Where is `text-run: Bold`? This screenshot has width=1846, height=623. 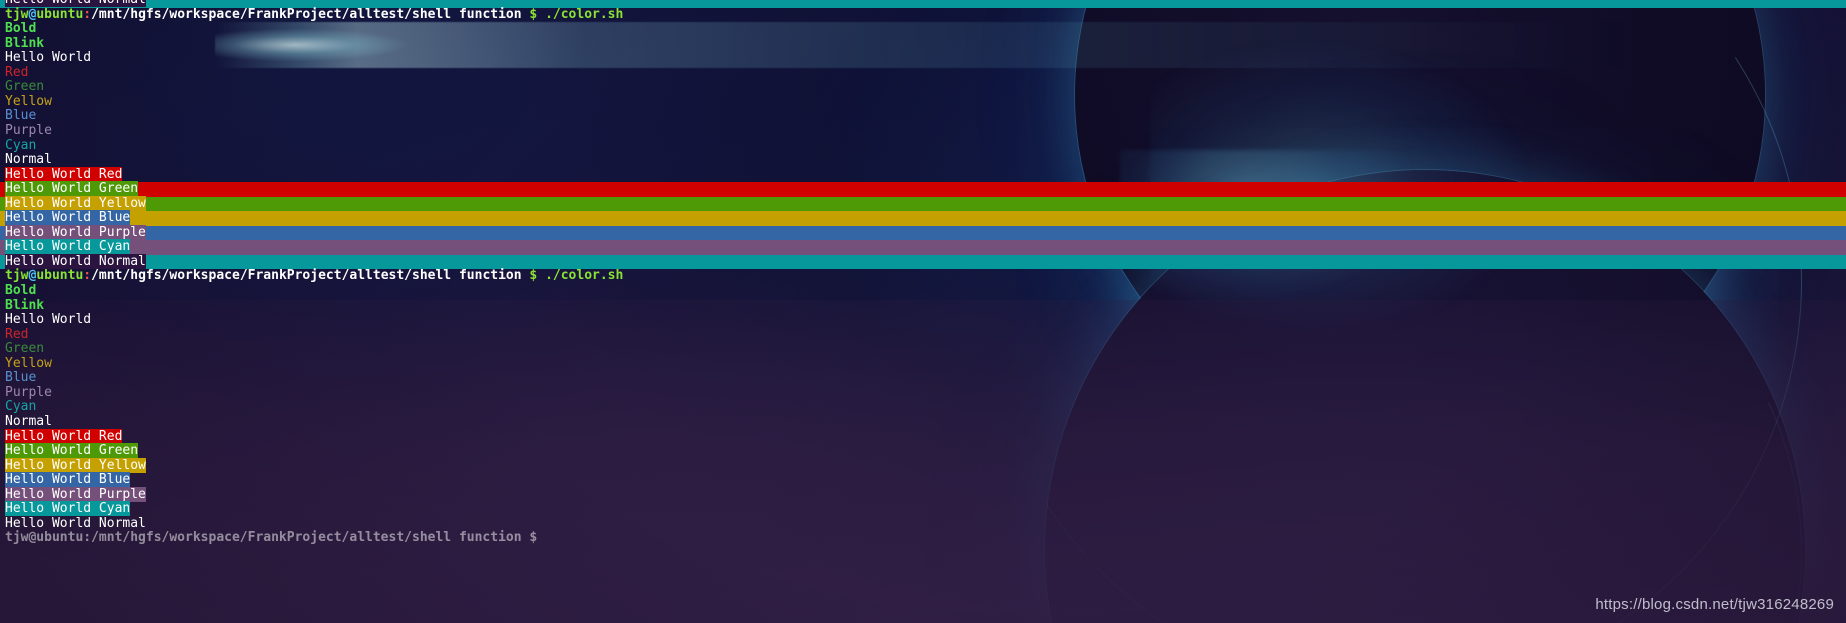 text-run: Bold is located at coordinates (21, 290).